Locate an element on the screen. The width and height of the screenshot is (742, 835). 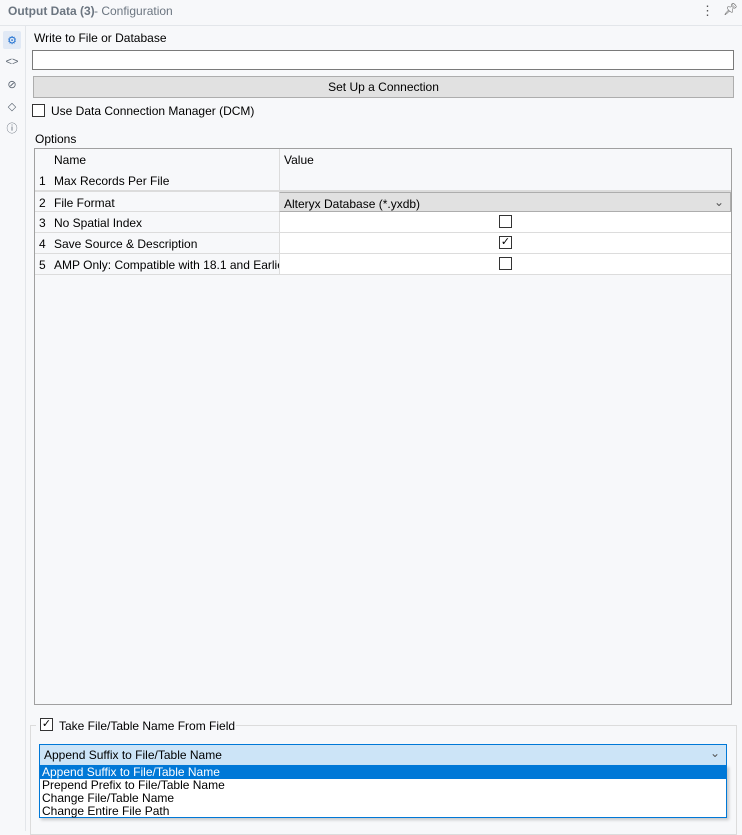
dcm-label: Use Data Connection Manager (DCM) is located at coordinates (153, 111).